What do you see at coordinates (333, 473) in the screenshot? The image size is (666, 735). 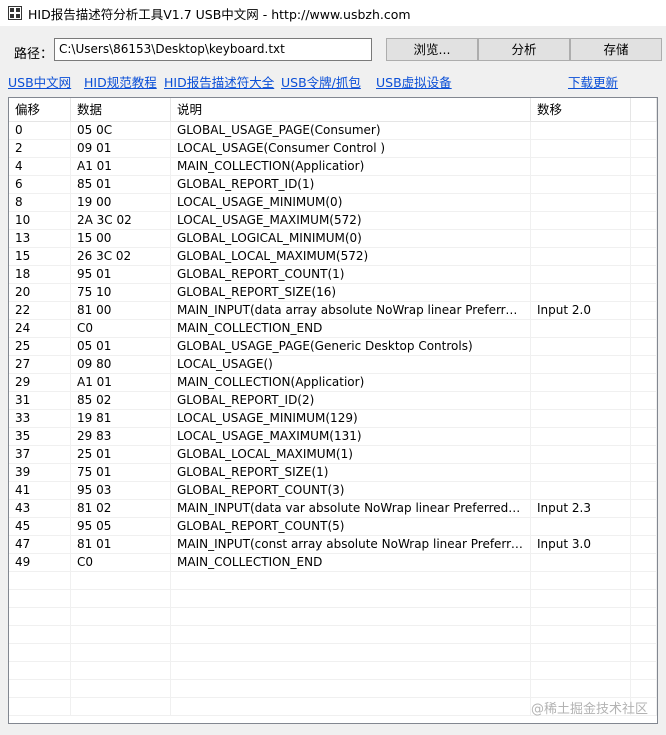 I see `table-row: 39 75 01 GLOBAL_REPORT_SIZE(1)` at bounding box center [333, 473].